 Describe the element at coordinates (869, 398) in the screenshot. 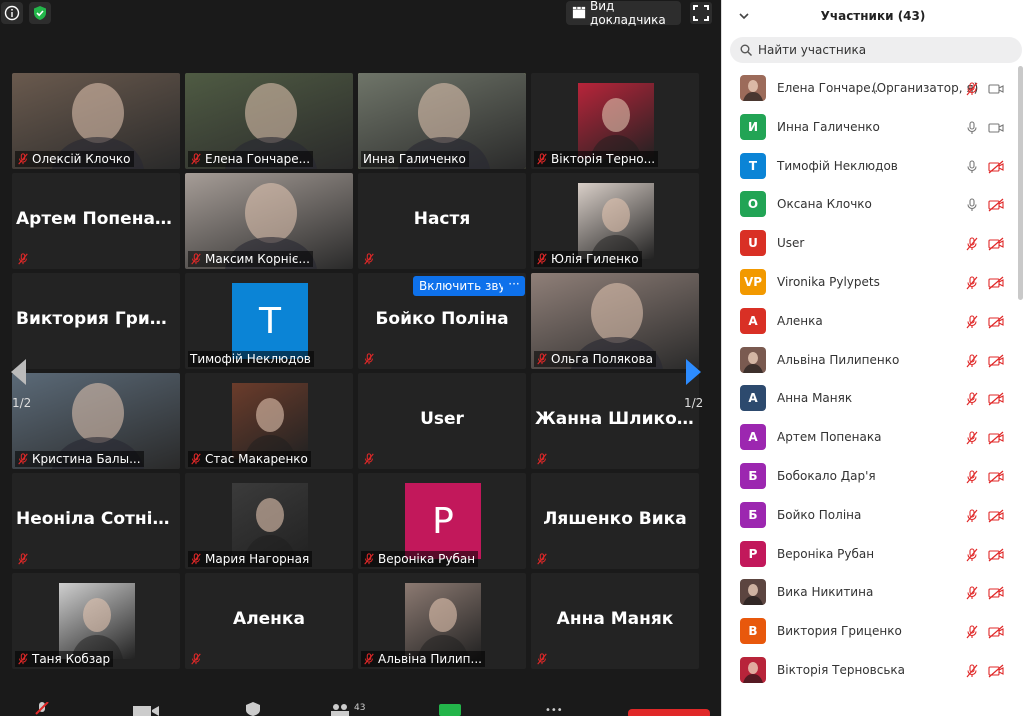

I see `participant-row: A Анна Маняк` at that location.